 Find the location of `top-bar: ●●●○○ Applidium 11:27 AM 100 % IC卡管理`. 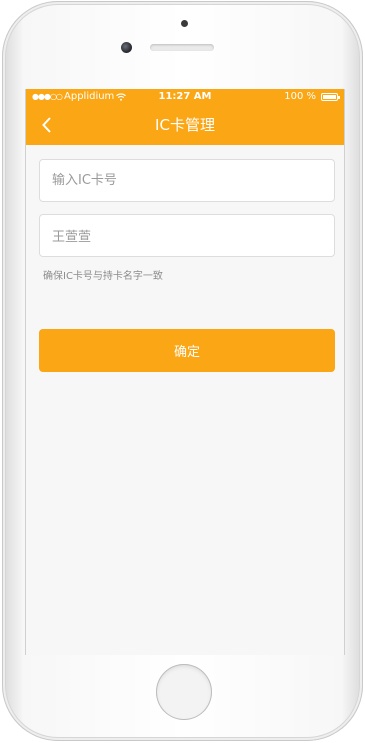

top-bar: ●●●○○ Applidium 11:27 AM 100 % IC卡管理 is located at coordinates (185, 117).